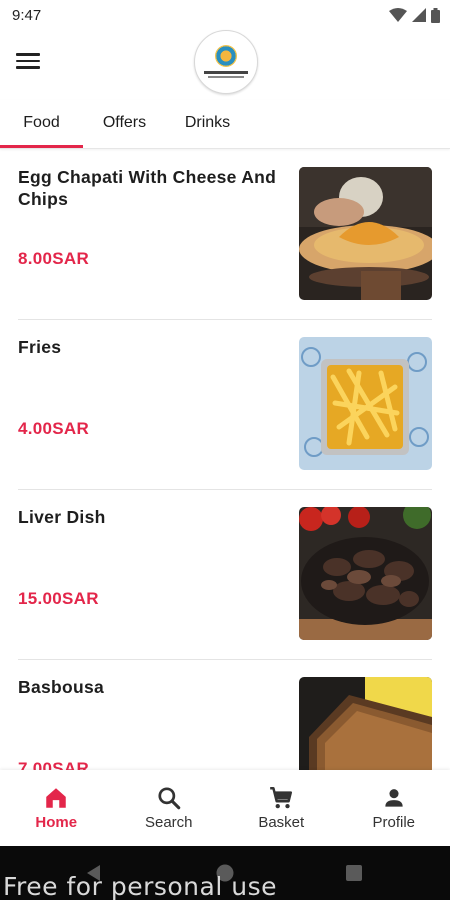 This screenshot has height=901, width=450. I want to click on category-tabs: Food Offers Drinks, so click(225, 124).